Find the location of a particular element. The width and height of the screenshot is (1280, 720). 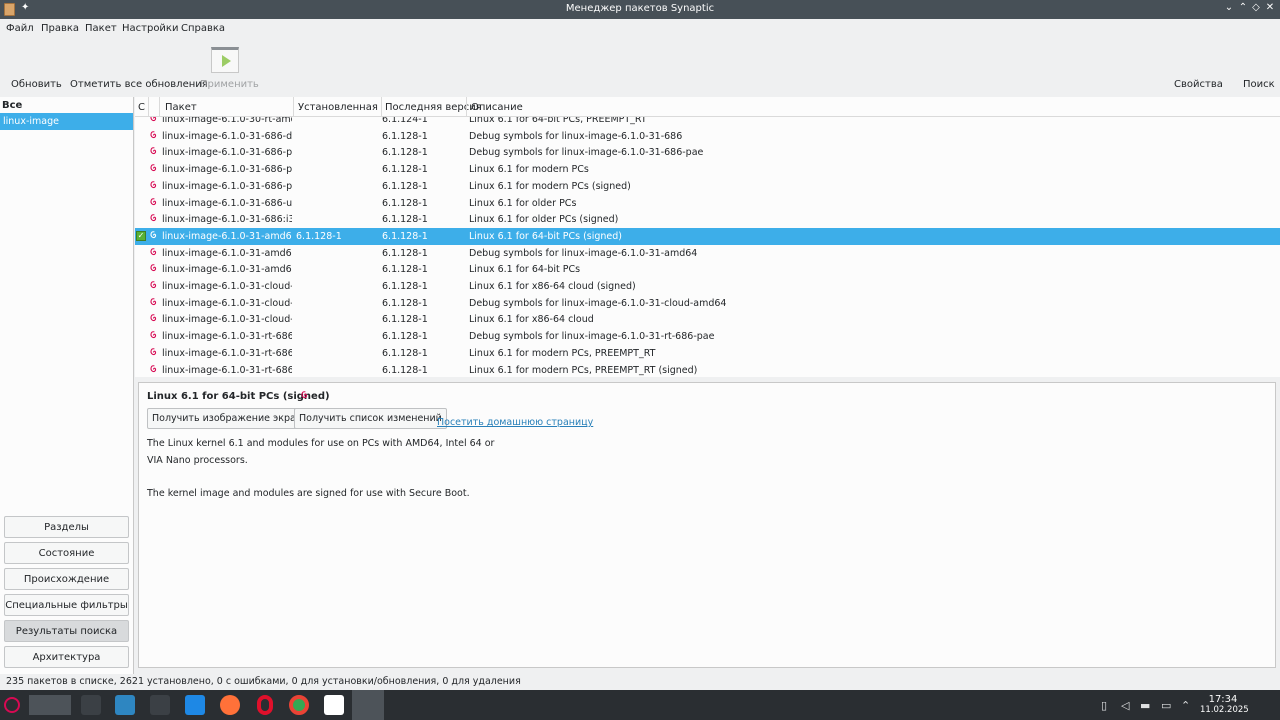

synaptic-task-icon is located at coordinates (368, 705).